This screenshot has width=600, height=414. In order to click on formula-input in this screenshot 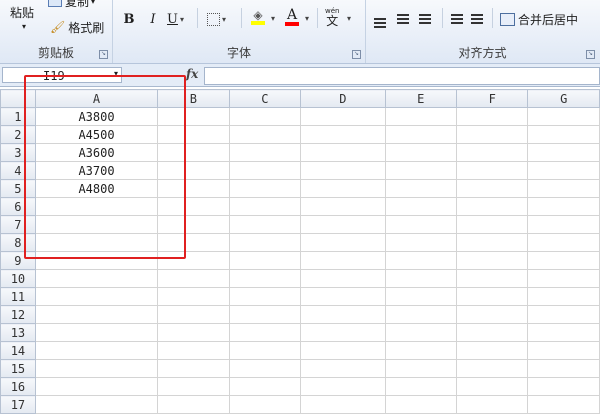, I will do `click(402, 76)`.